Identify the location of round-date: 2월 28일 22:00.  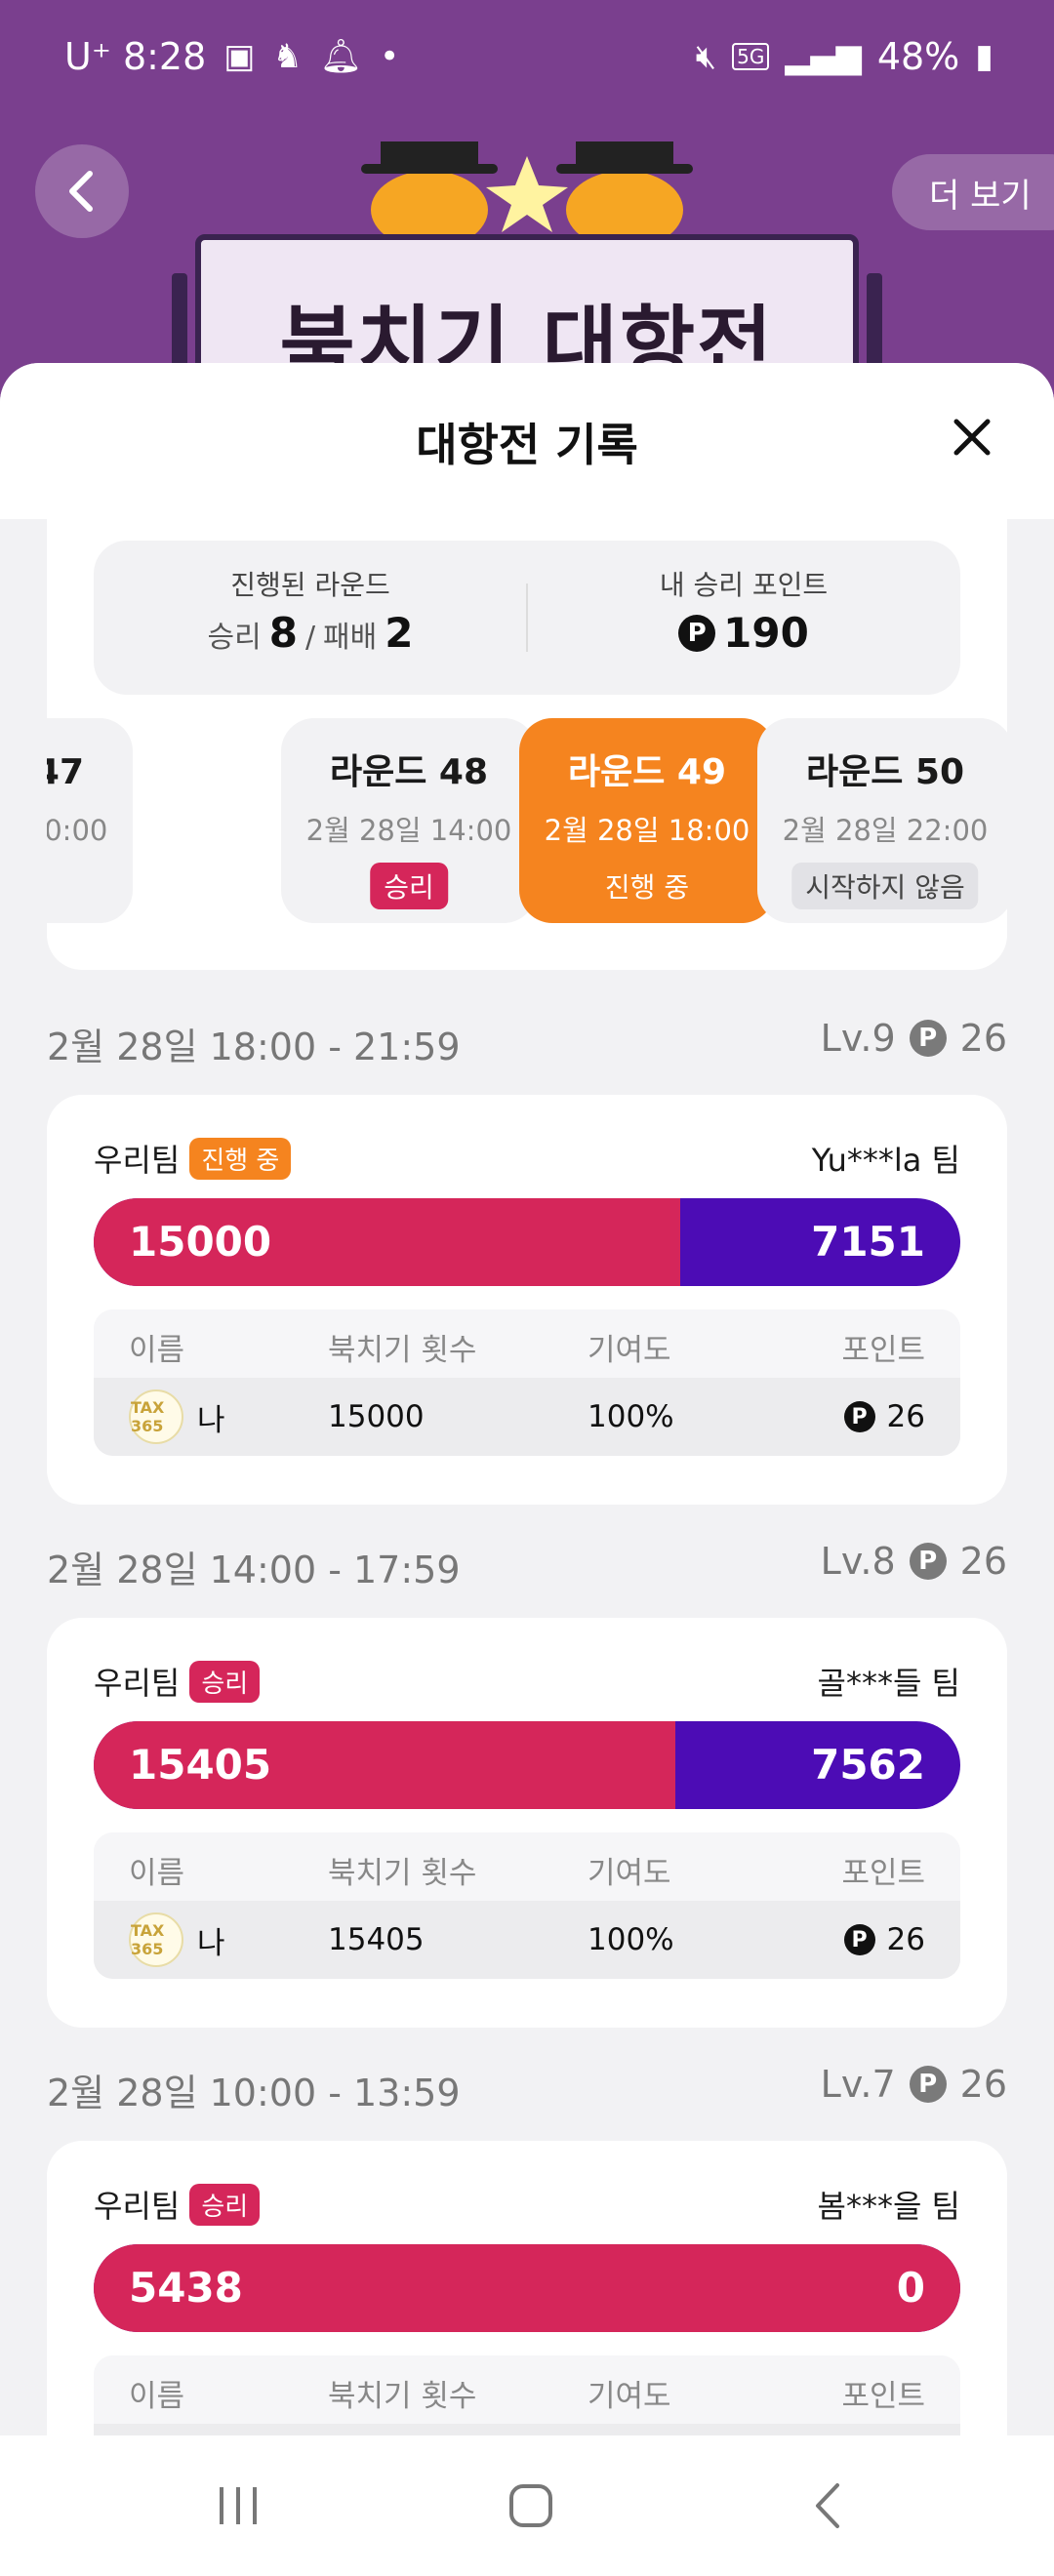
(886, 830).